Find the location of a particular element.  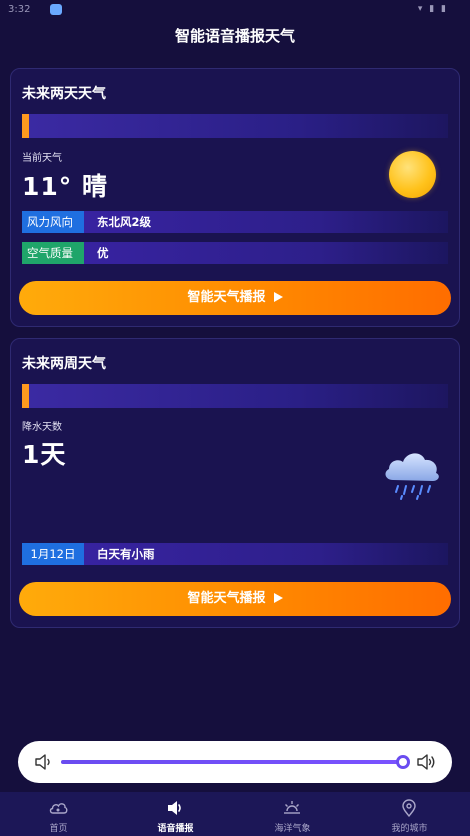

card-title: 未来两周天气 is located at coordinates (64, 364).